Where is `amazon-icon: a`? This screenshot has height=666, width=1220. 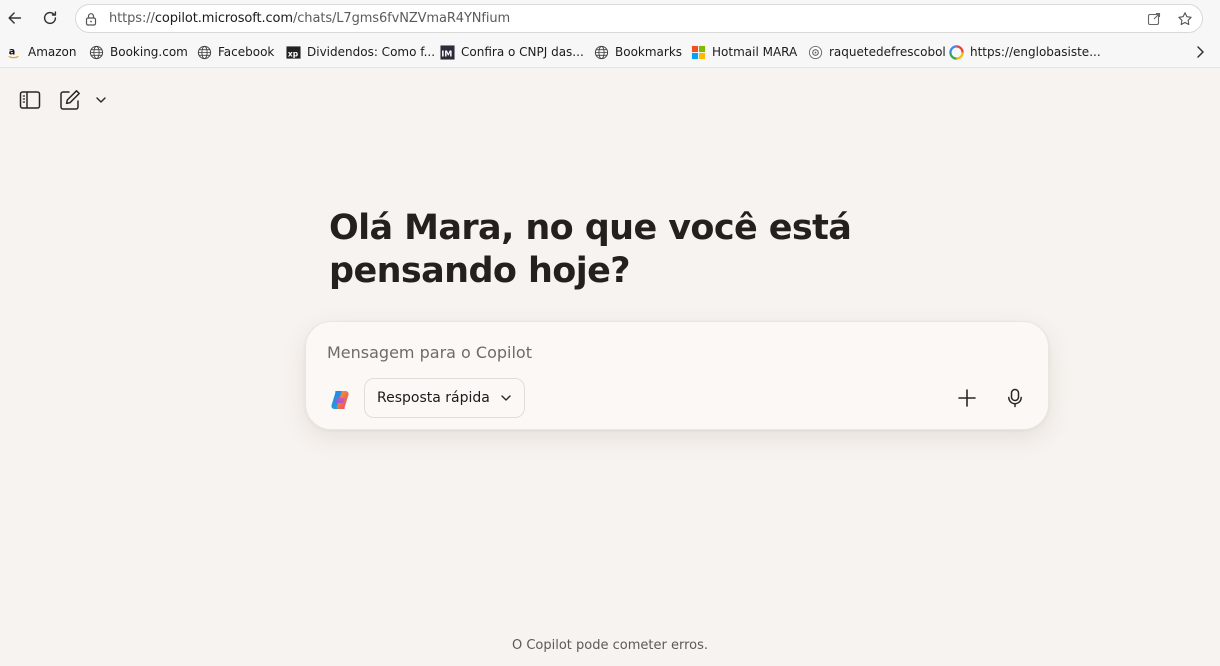 amazon-icon: a is located at coordinates (14, 52).